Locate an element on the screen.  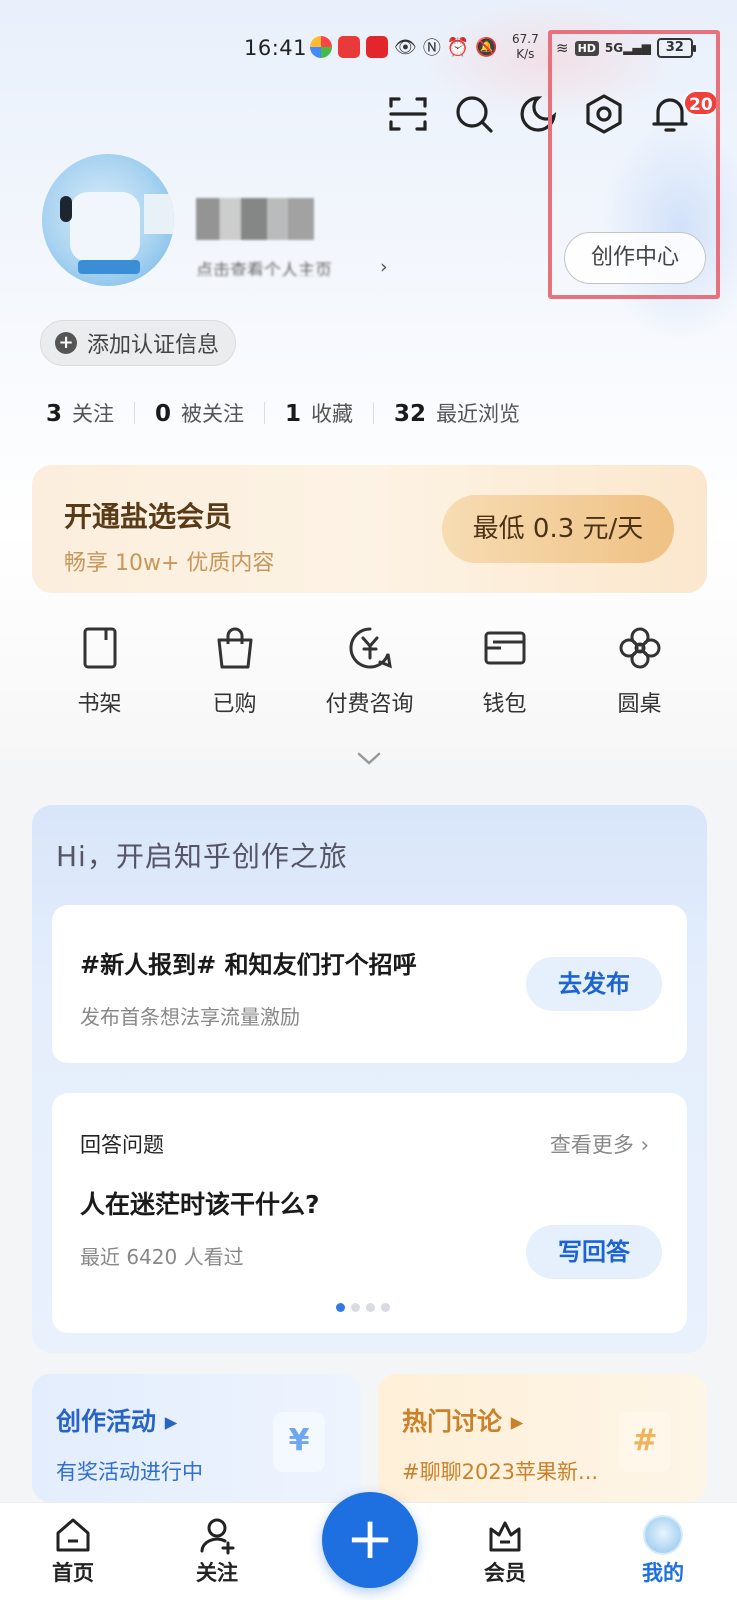
post-prompt-title: #新人报到# 和知友们打个招呼 is located at coordinates (248, 965).